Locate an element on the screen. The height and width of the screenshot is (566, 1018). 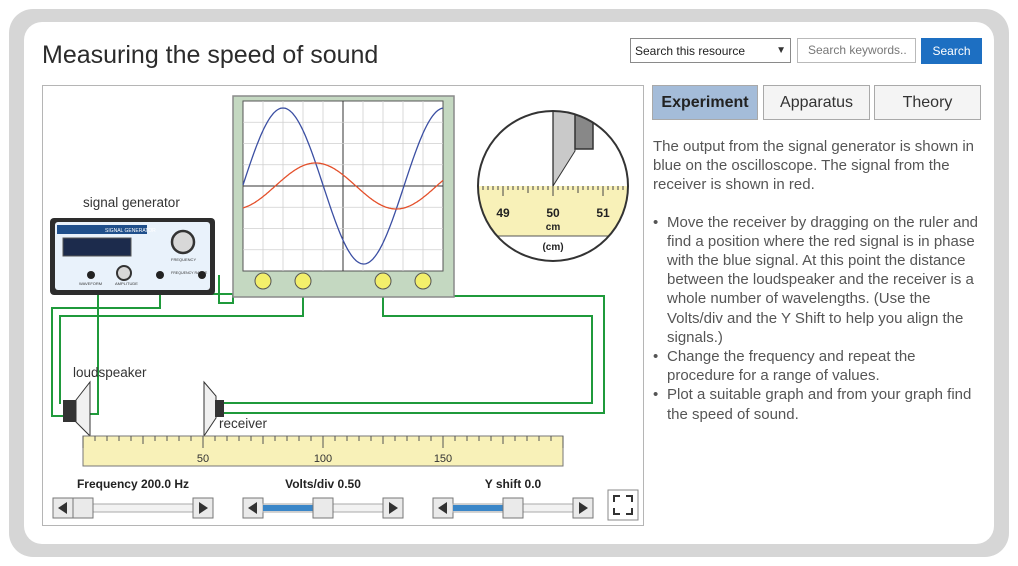
wire-loudspeaker-a is located at coordinates (139, 345).